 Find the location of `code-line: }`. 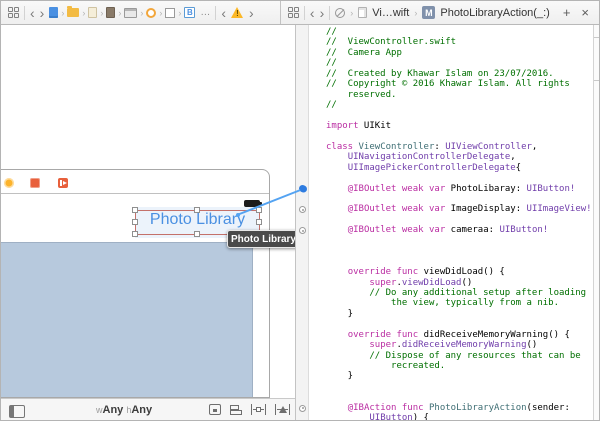

code-line: } is located at coordinates (340, 376).